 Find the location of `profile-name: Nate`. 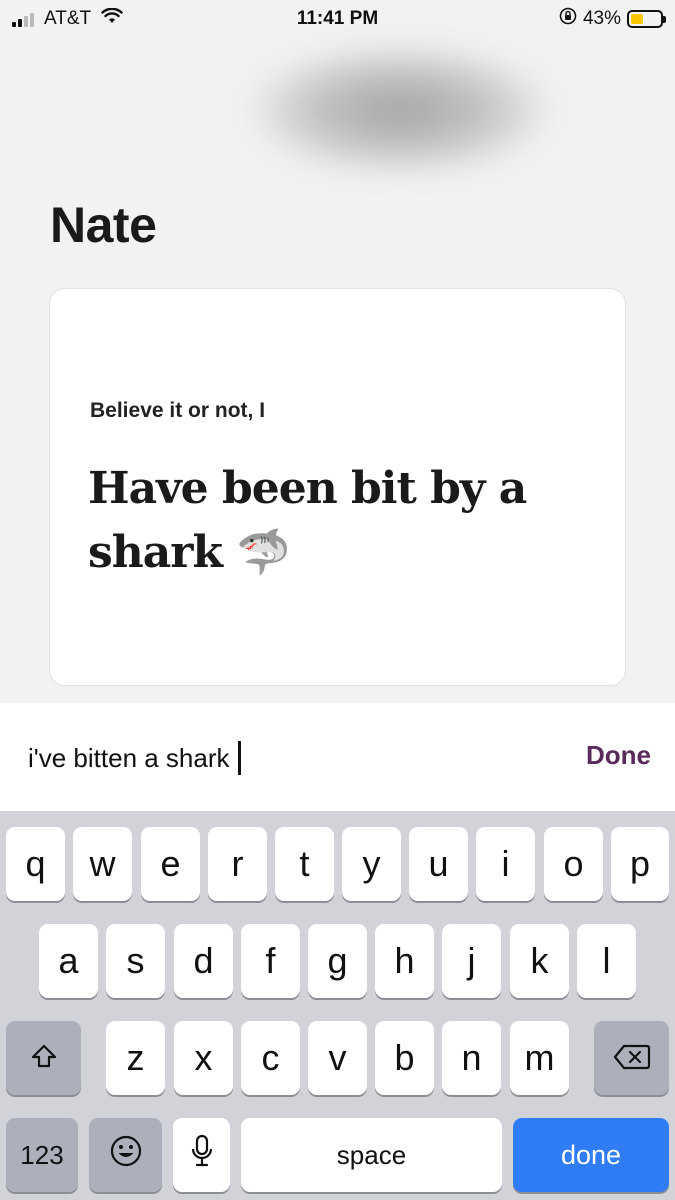

profile-name: Nate is located at coordinates (103, 225).